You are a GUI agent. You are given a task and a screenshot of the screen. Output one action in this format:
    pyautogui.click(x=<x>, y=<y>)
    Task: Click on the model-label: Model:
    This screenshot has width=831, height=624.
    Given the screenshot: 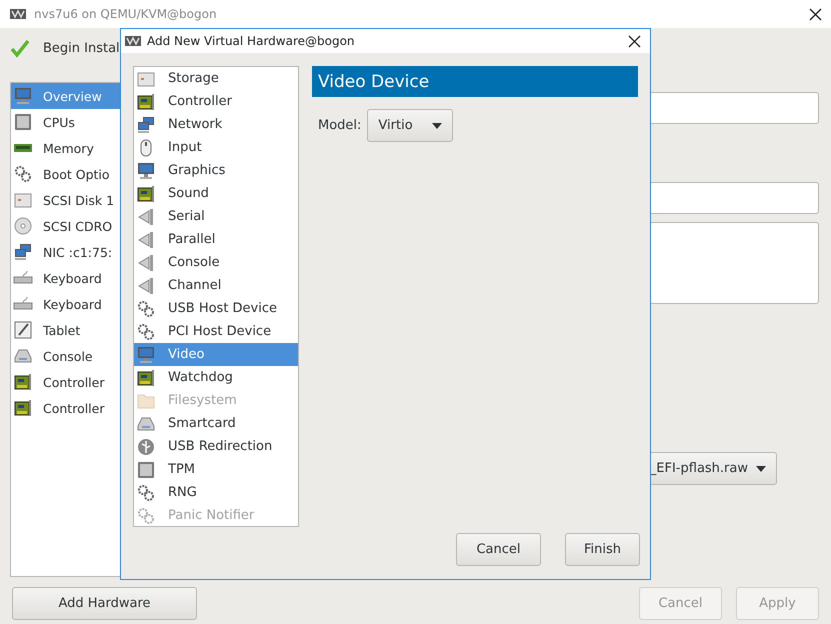 What is the action you would take?
    pyautogui.click(x=340, y=125)
    